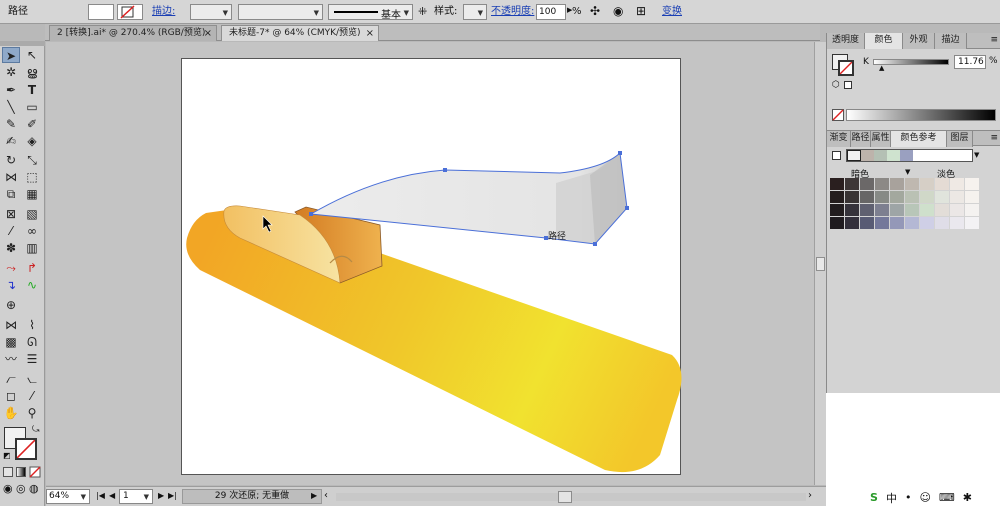  Describe the element at coordinates (881, 68) in the screenshot. I see `k-slider-handle-icon: ▲` at that location.